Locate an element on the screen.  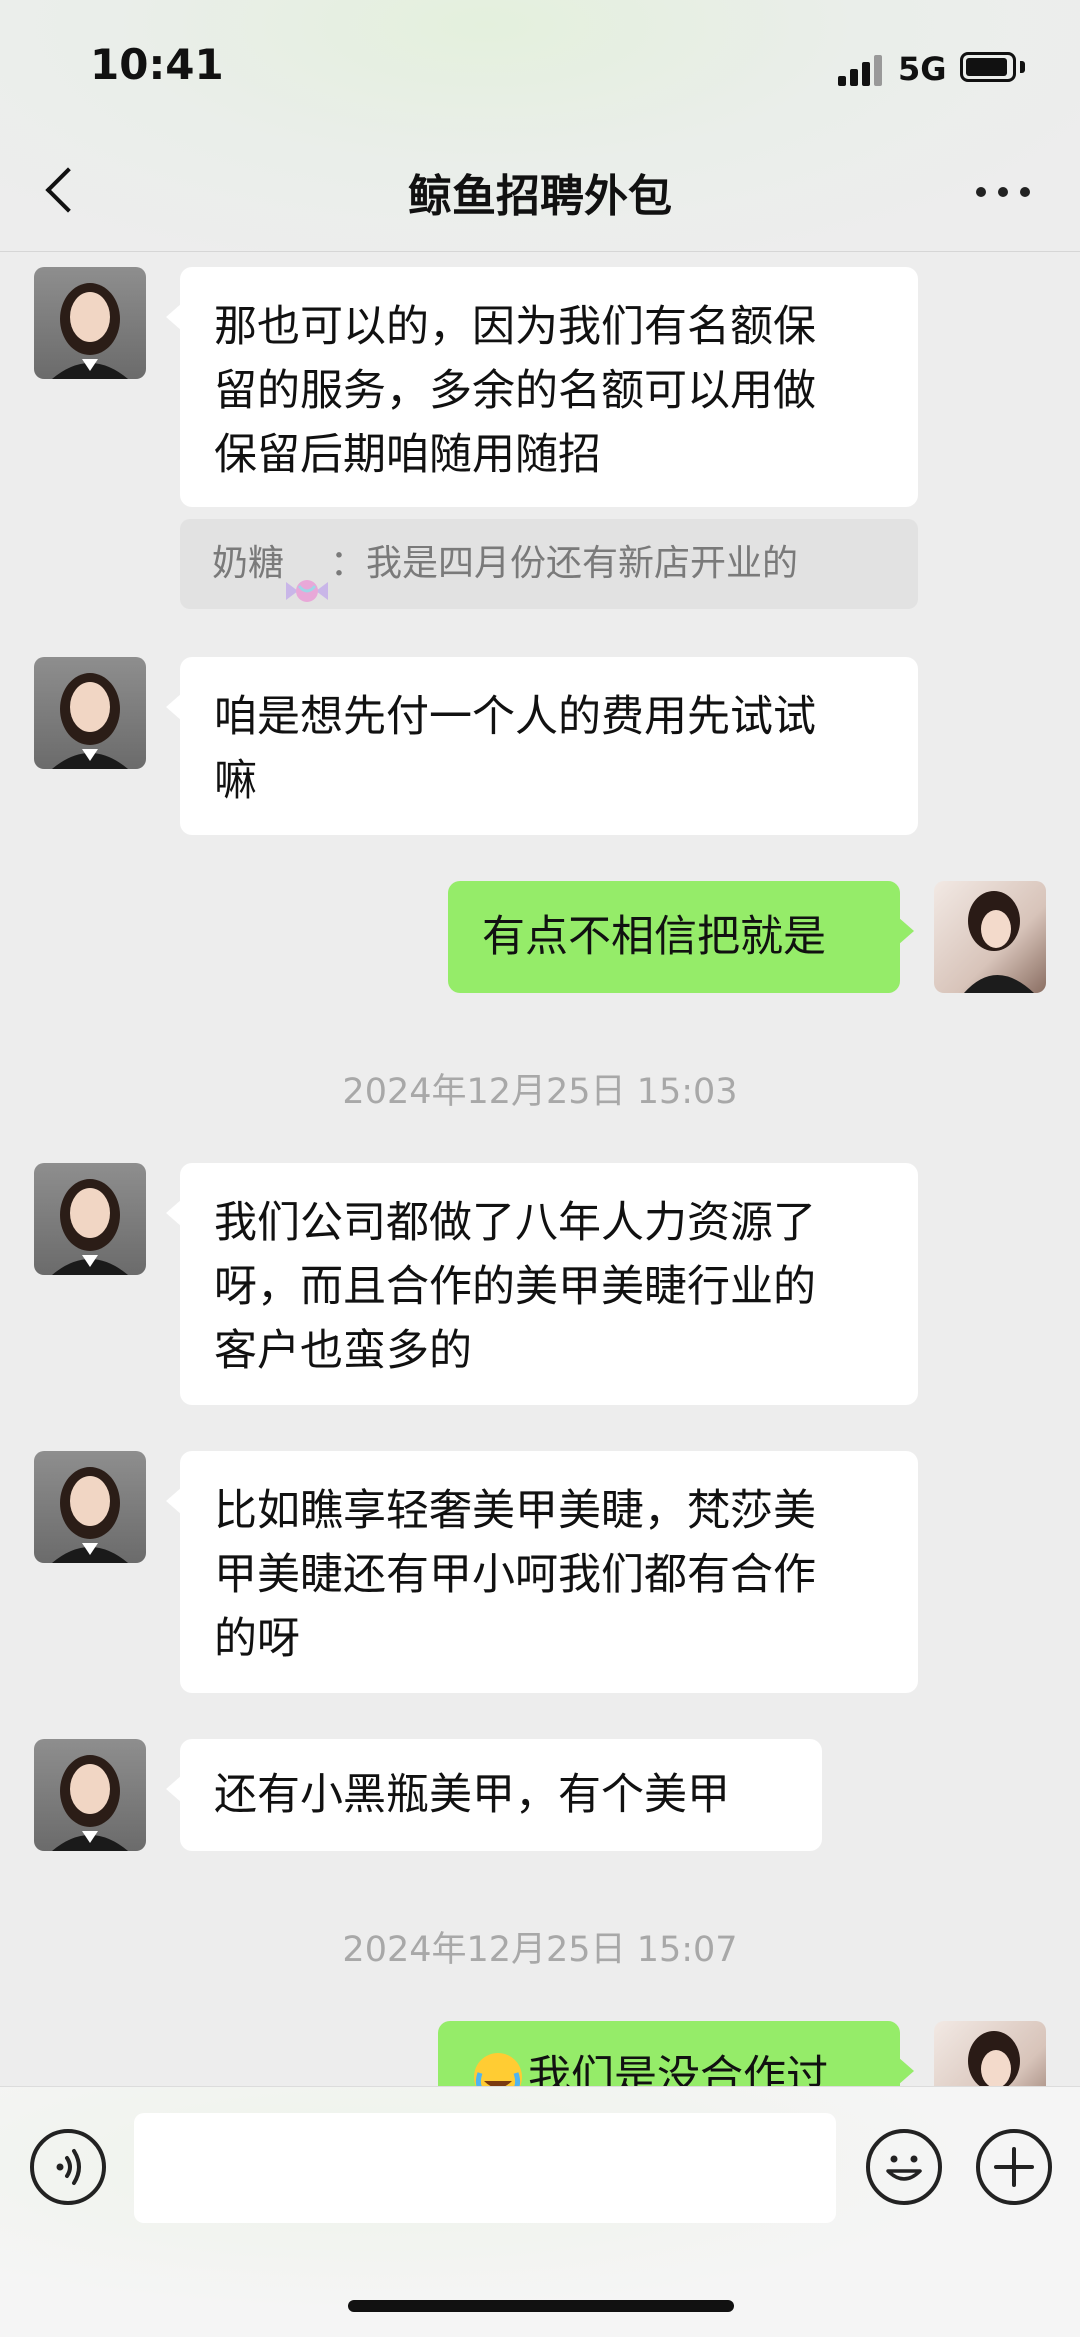
message-bubble-left: 那也可以的，因为我们有名额保 留的服务，多余的名额可以用做 保留后期咱随用随招 is located at coordinates (542, 387).